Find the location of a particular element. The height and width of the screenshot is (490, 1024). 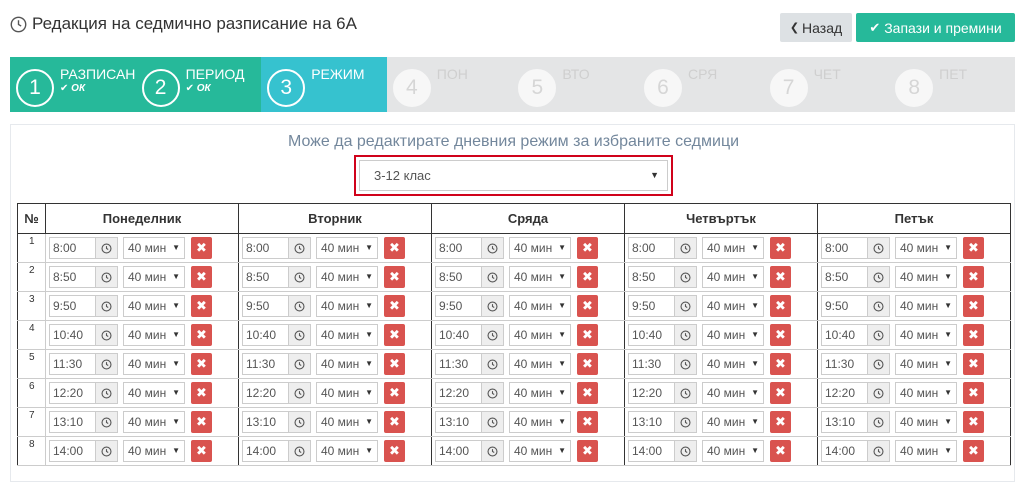

wizard-step: 8 ПЕТ is located at coordinates (952, 84).